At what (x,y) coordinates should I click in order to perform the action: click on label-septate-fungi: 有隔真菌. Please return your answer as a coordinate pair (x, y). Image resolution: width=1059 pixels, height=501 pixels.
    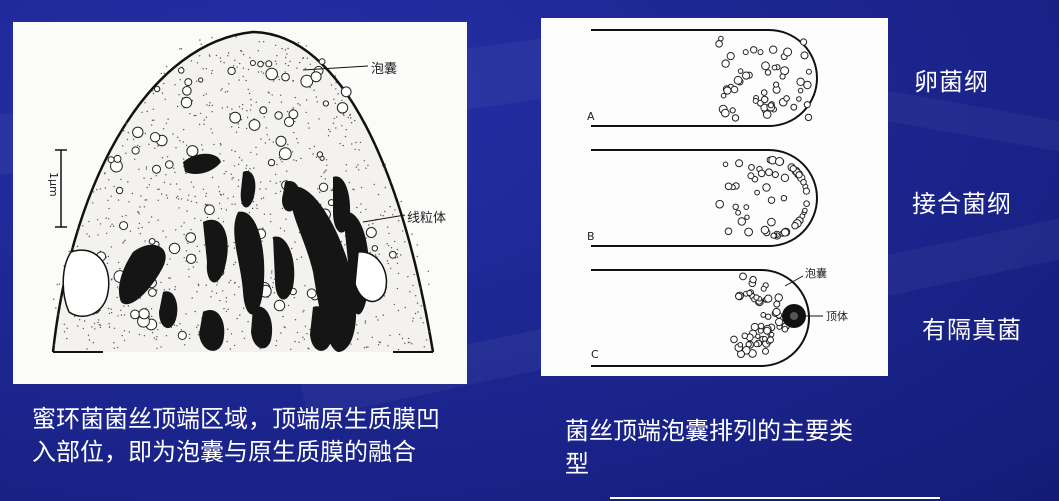
    Looking at the image, I should click on (972, 330).